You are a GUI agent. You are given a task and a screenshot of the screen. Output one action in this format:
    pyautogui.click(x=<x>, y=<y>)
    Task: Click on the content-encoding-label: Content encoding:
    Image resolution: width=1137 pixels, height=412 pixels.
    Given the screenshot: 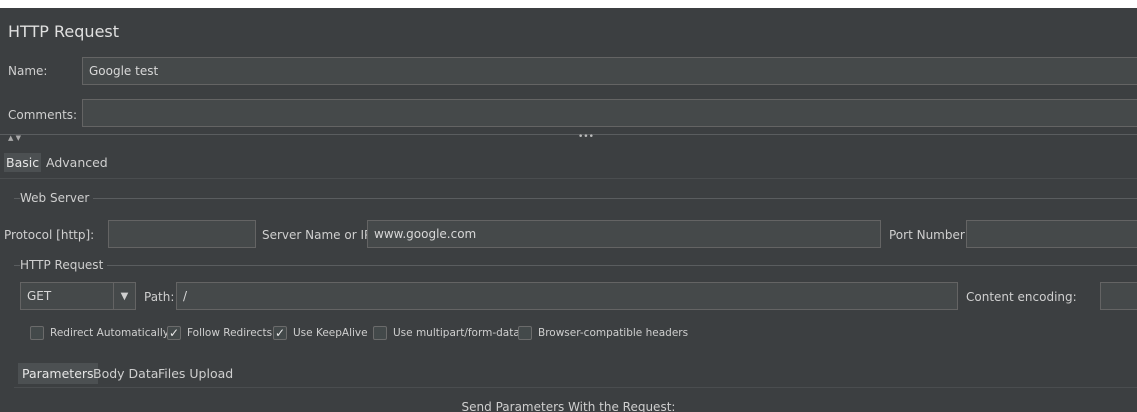 What is the action you would take?
    pyautogui.click(x=1021, y=297)
    